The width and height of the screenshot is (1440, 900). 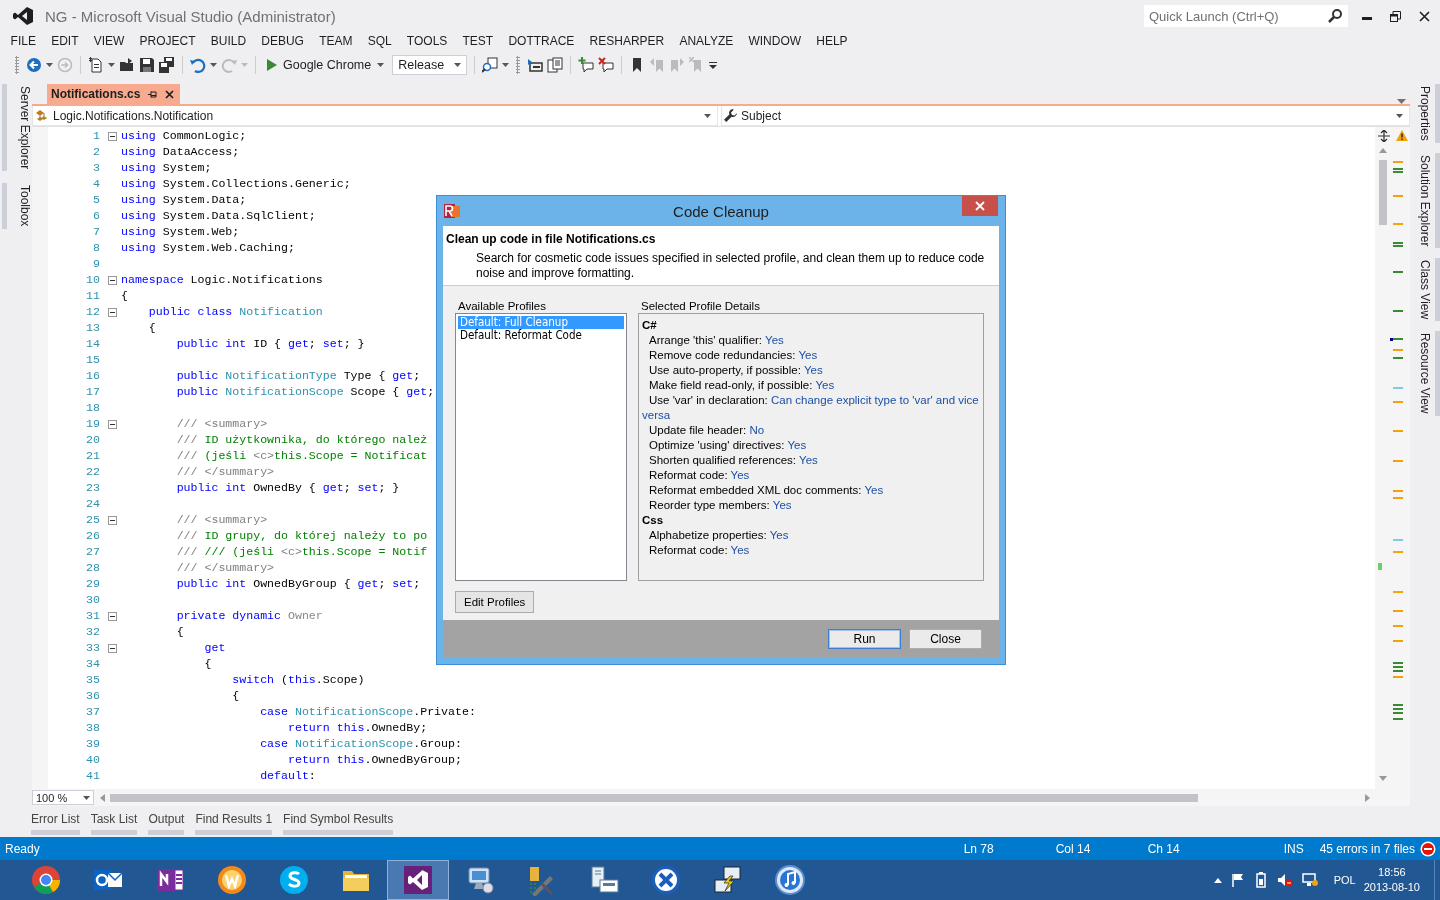 What do you see at coordinates (93, 407) in the screenshot?
I see `line-number: 18` at bounding box center [93, 407].